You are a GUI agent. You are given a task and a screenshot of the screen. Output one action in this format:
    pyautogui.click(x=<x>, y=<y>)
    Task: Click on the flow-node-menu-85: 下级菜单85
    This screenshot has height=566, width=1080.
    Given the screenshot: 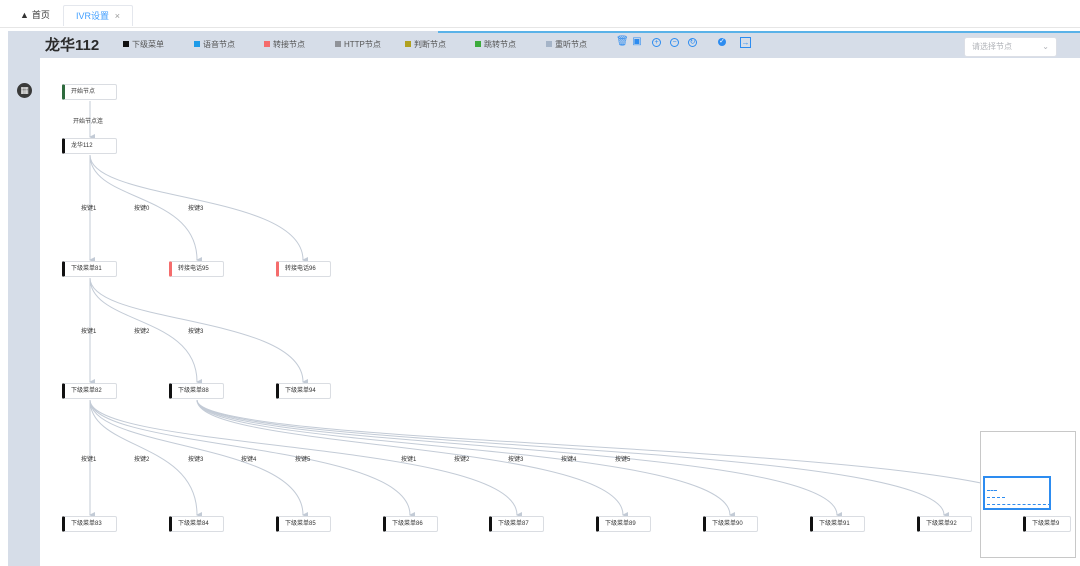 What is the action you would take?
    pyautogui.click(x=303, y=524)
    